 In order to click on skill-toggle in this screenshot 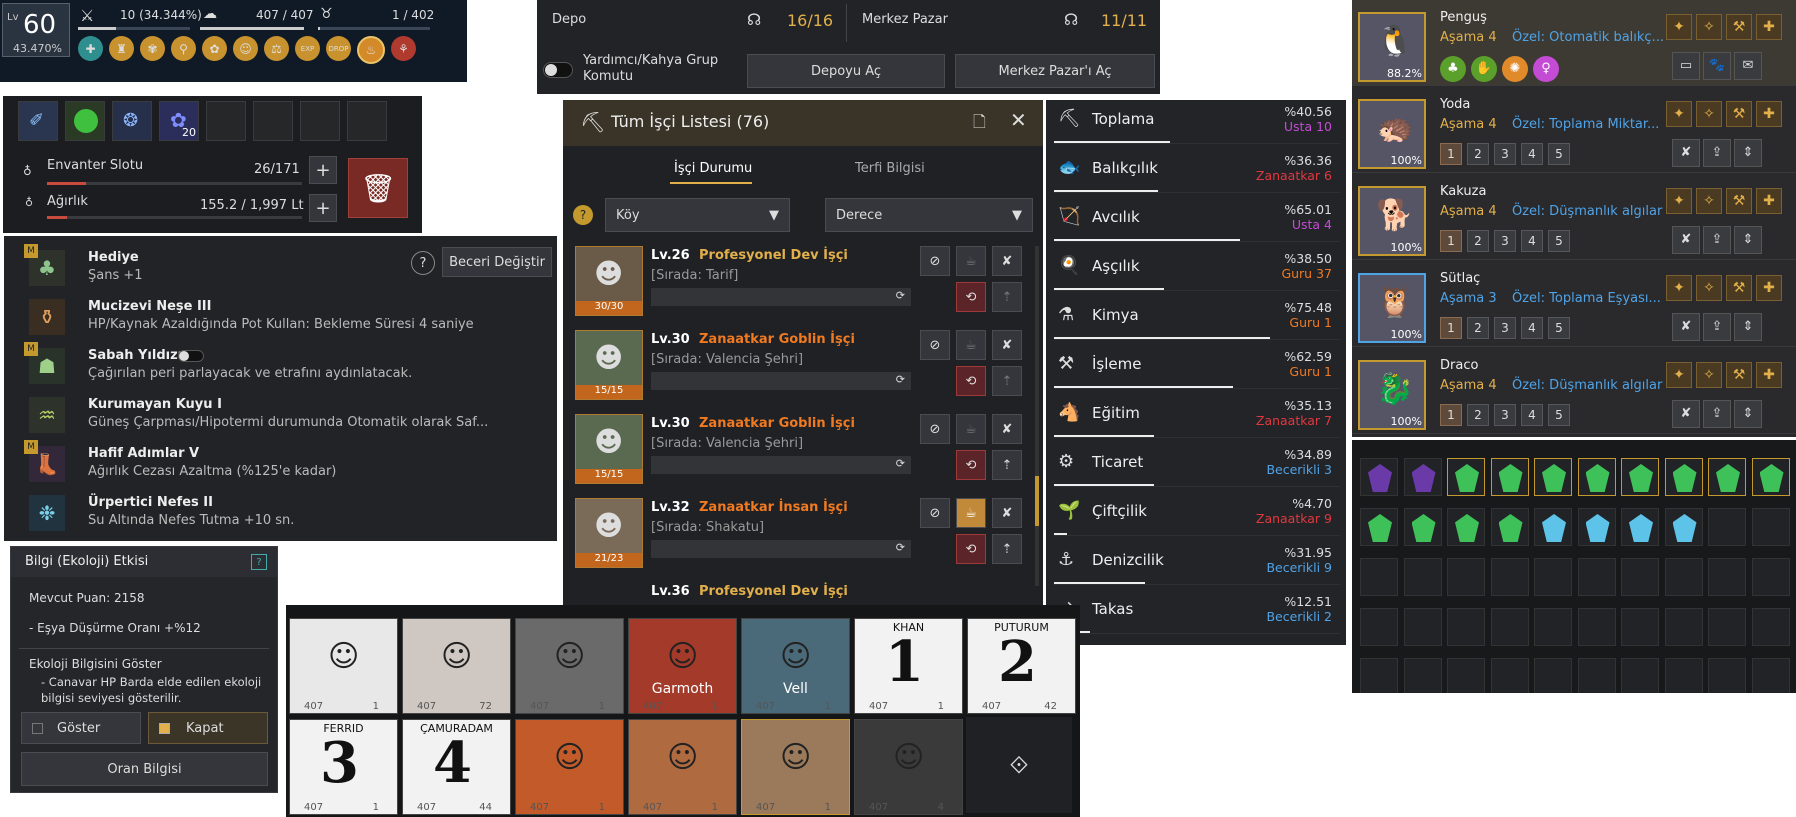, I will do `click(191, 356)`.